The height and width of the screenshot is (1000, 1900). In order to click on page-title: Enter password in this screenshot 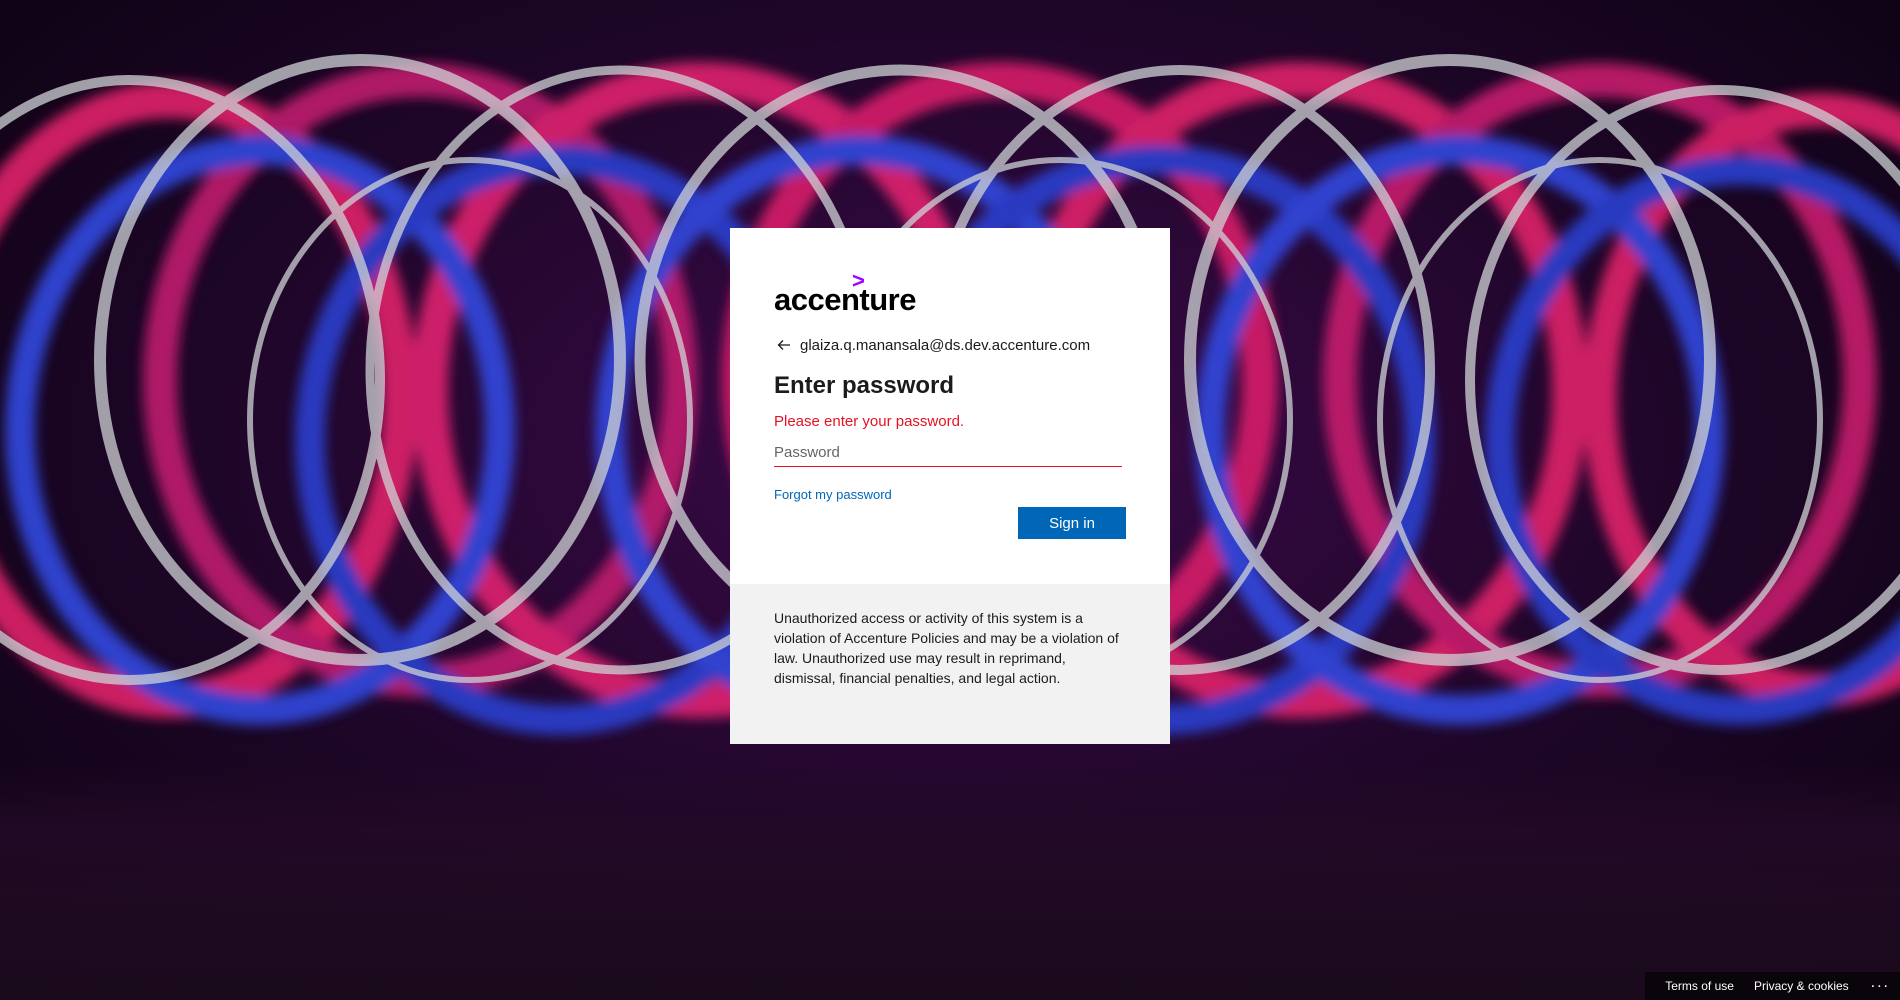, I will do `click(864, 385)`.